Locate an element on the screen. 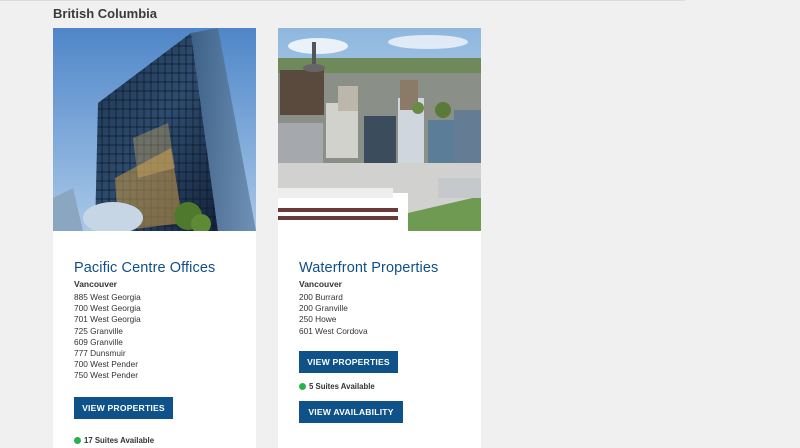 The height and width of the screenshot is (448, 800). availability-status: 17 Suites Available is located at coordinates (165, 440).